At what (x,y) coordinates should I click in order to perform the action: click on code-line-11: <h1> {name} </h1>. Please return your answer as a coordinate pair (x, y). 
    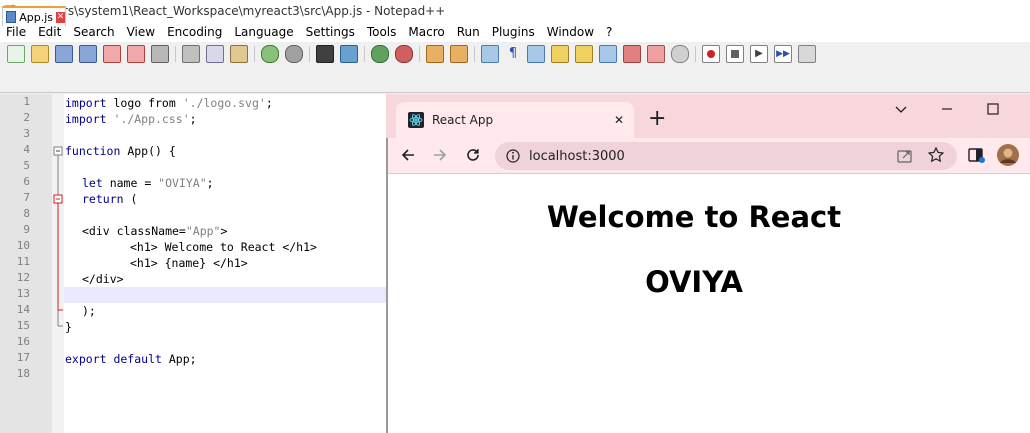
    Looking at the image, I should click on (189, 263).